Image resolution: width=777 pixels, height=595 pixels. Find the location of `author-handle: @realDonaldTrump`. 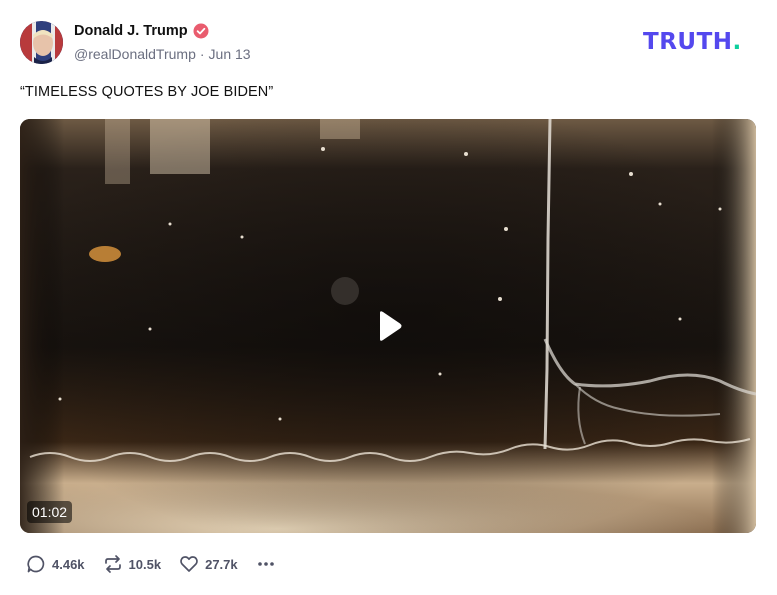

author-handle: @realDonaldTrump is located at coordinates (135, 54).